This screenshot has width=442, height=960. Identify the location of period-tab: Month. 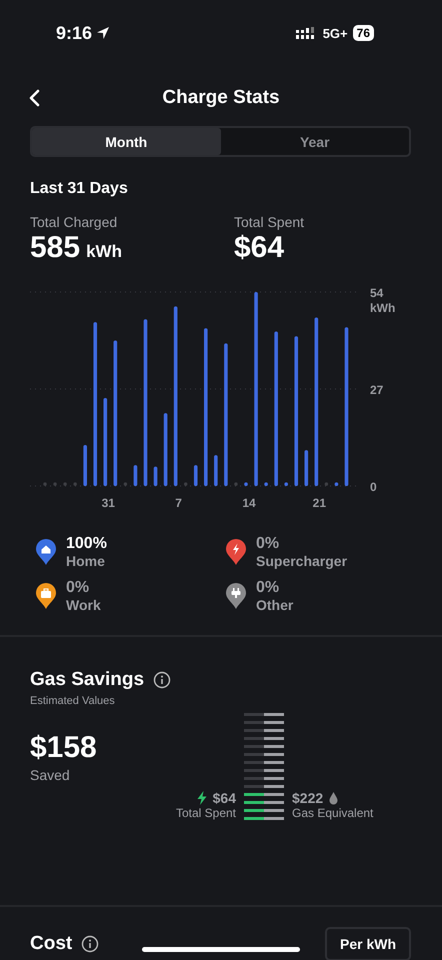
(126, 141).